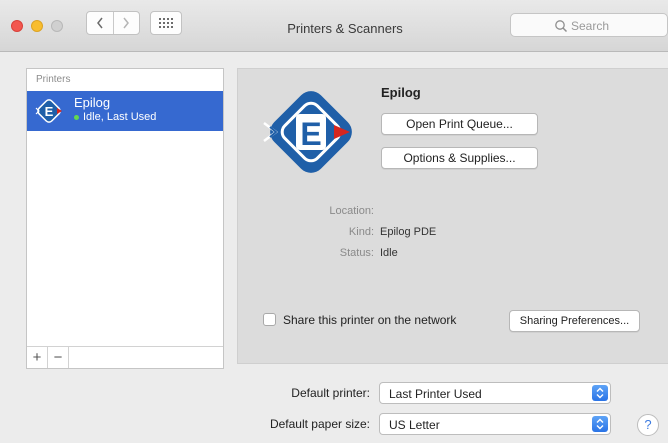 This screenshot has width=668, height=443. I want to click on zoom-window-button, so click(57, 26).